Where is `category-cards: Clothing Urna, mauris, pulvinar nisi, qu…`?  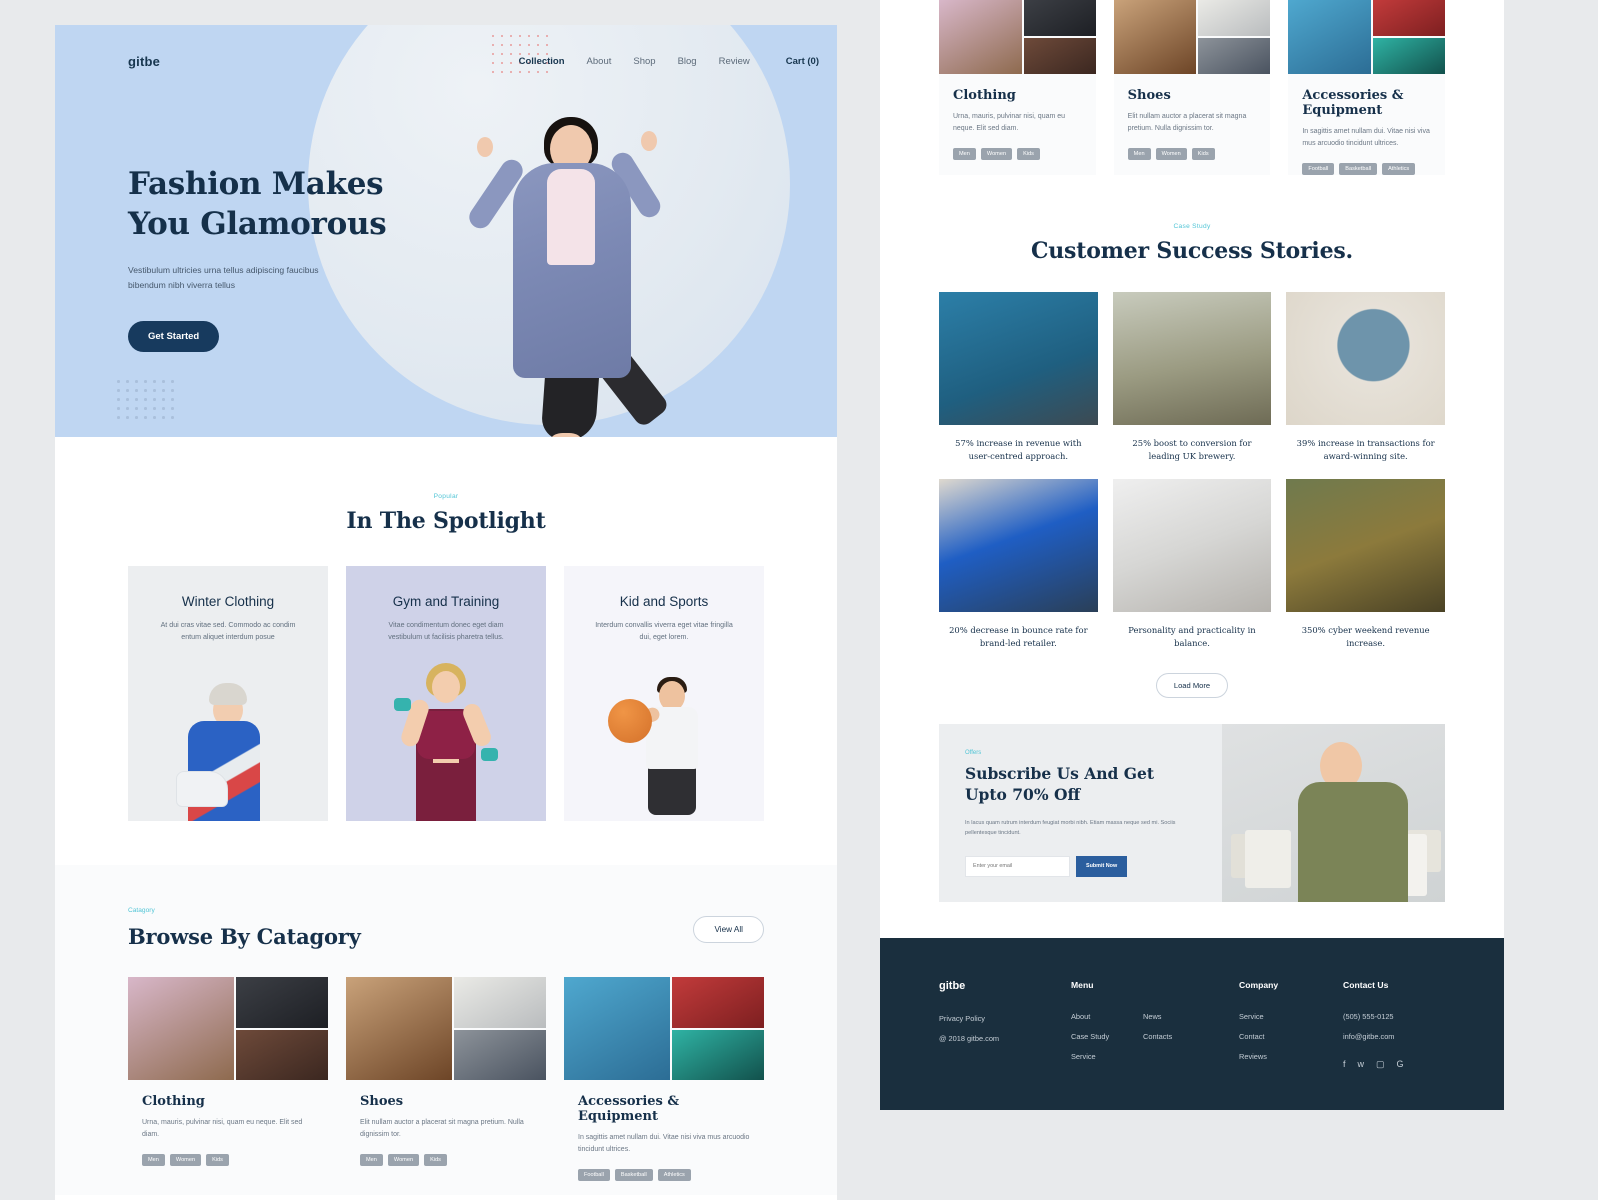 category-cards: Clothing Urna, mauris, pulvinar nisi, qu… is located at coordinates (446, 1079).